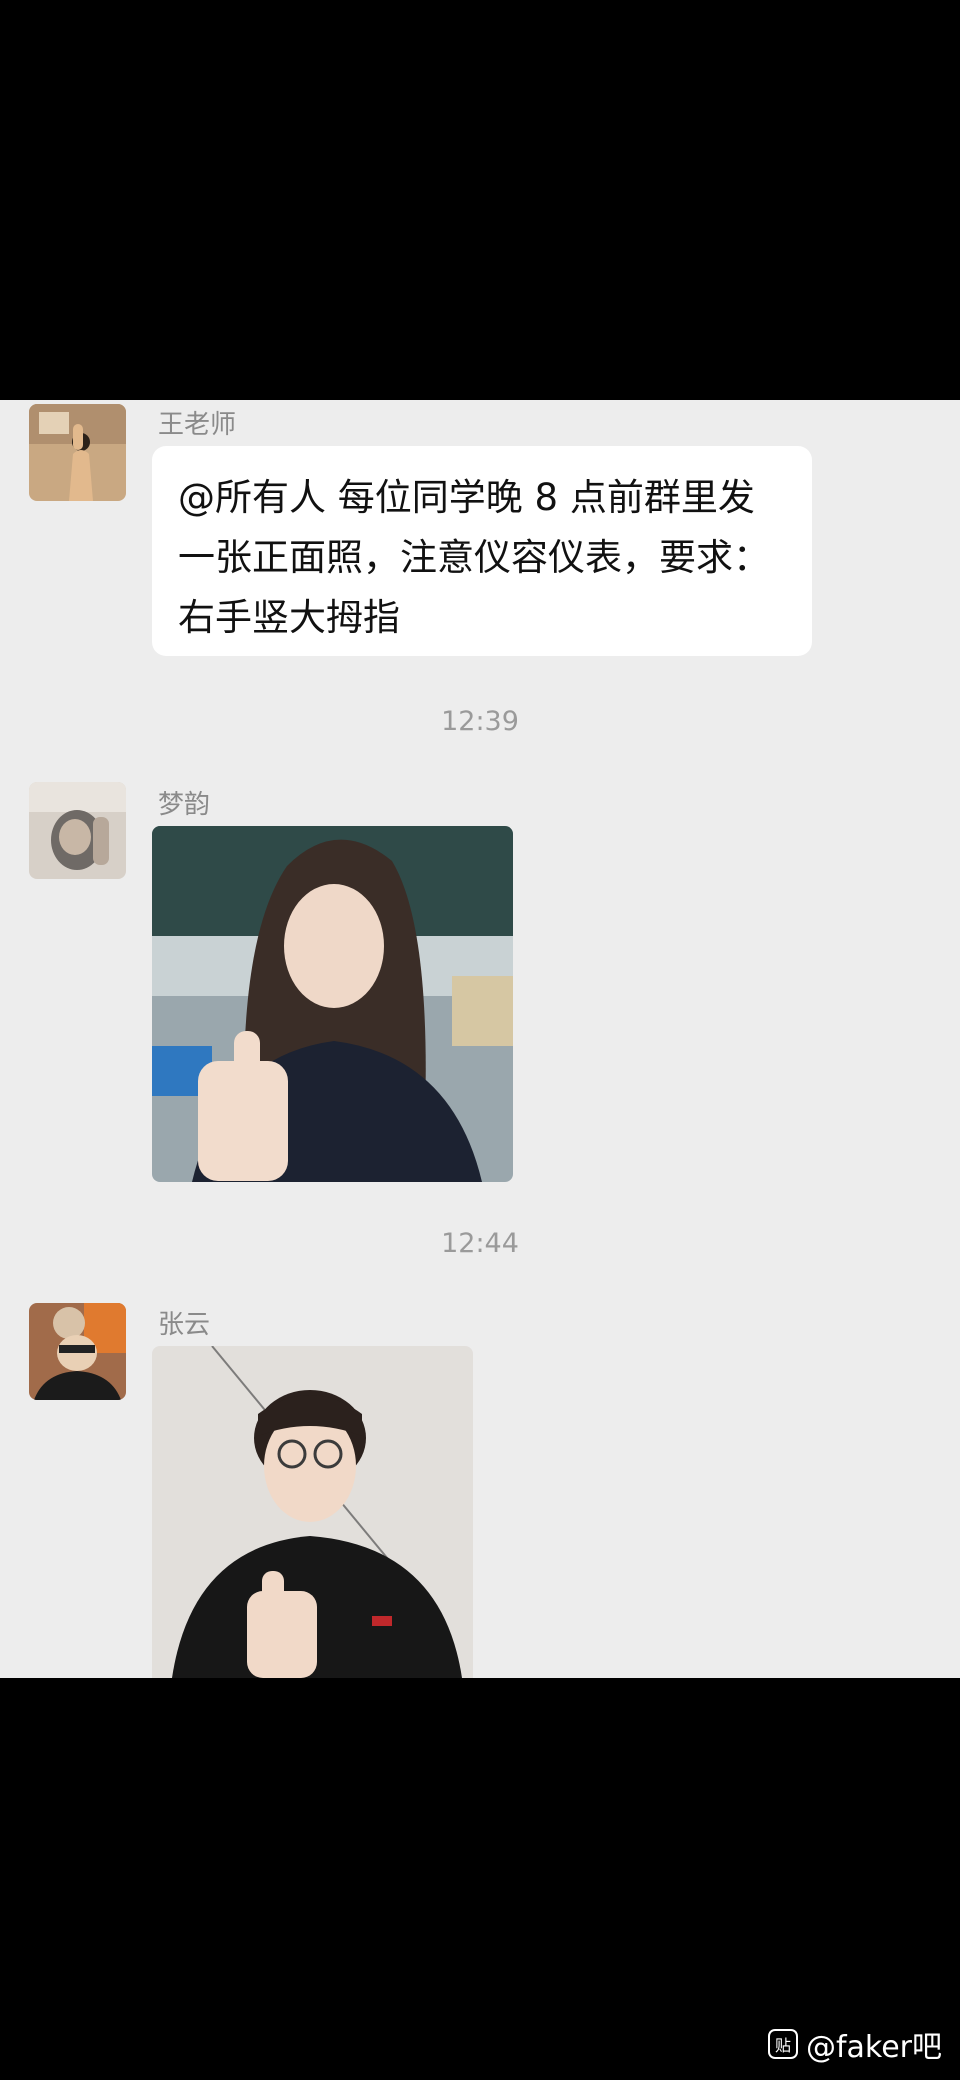  I want to click on avatar-teacher, so click(77, 452).